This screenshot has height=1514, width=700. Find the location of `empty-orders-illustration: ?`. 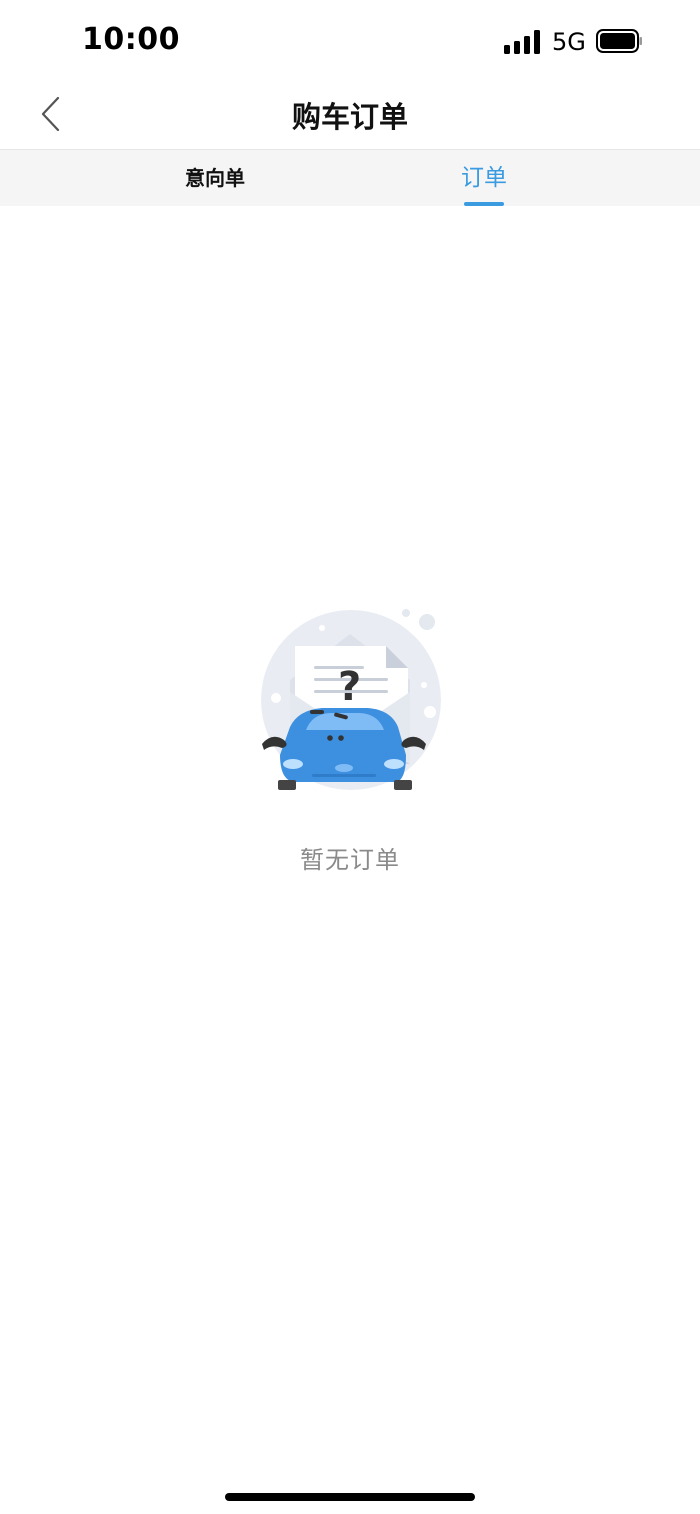

empty-orders-illustration: ? is located at coordinates (351, 699).